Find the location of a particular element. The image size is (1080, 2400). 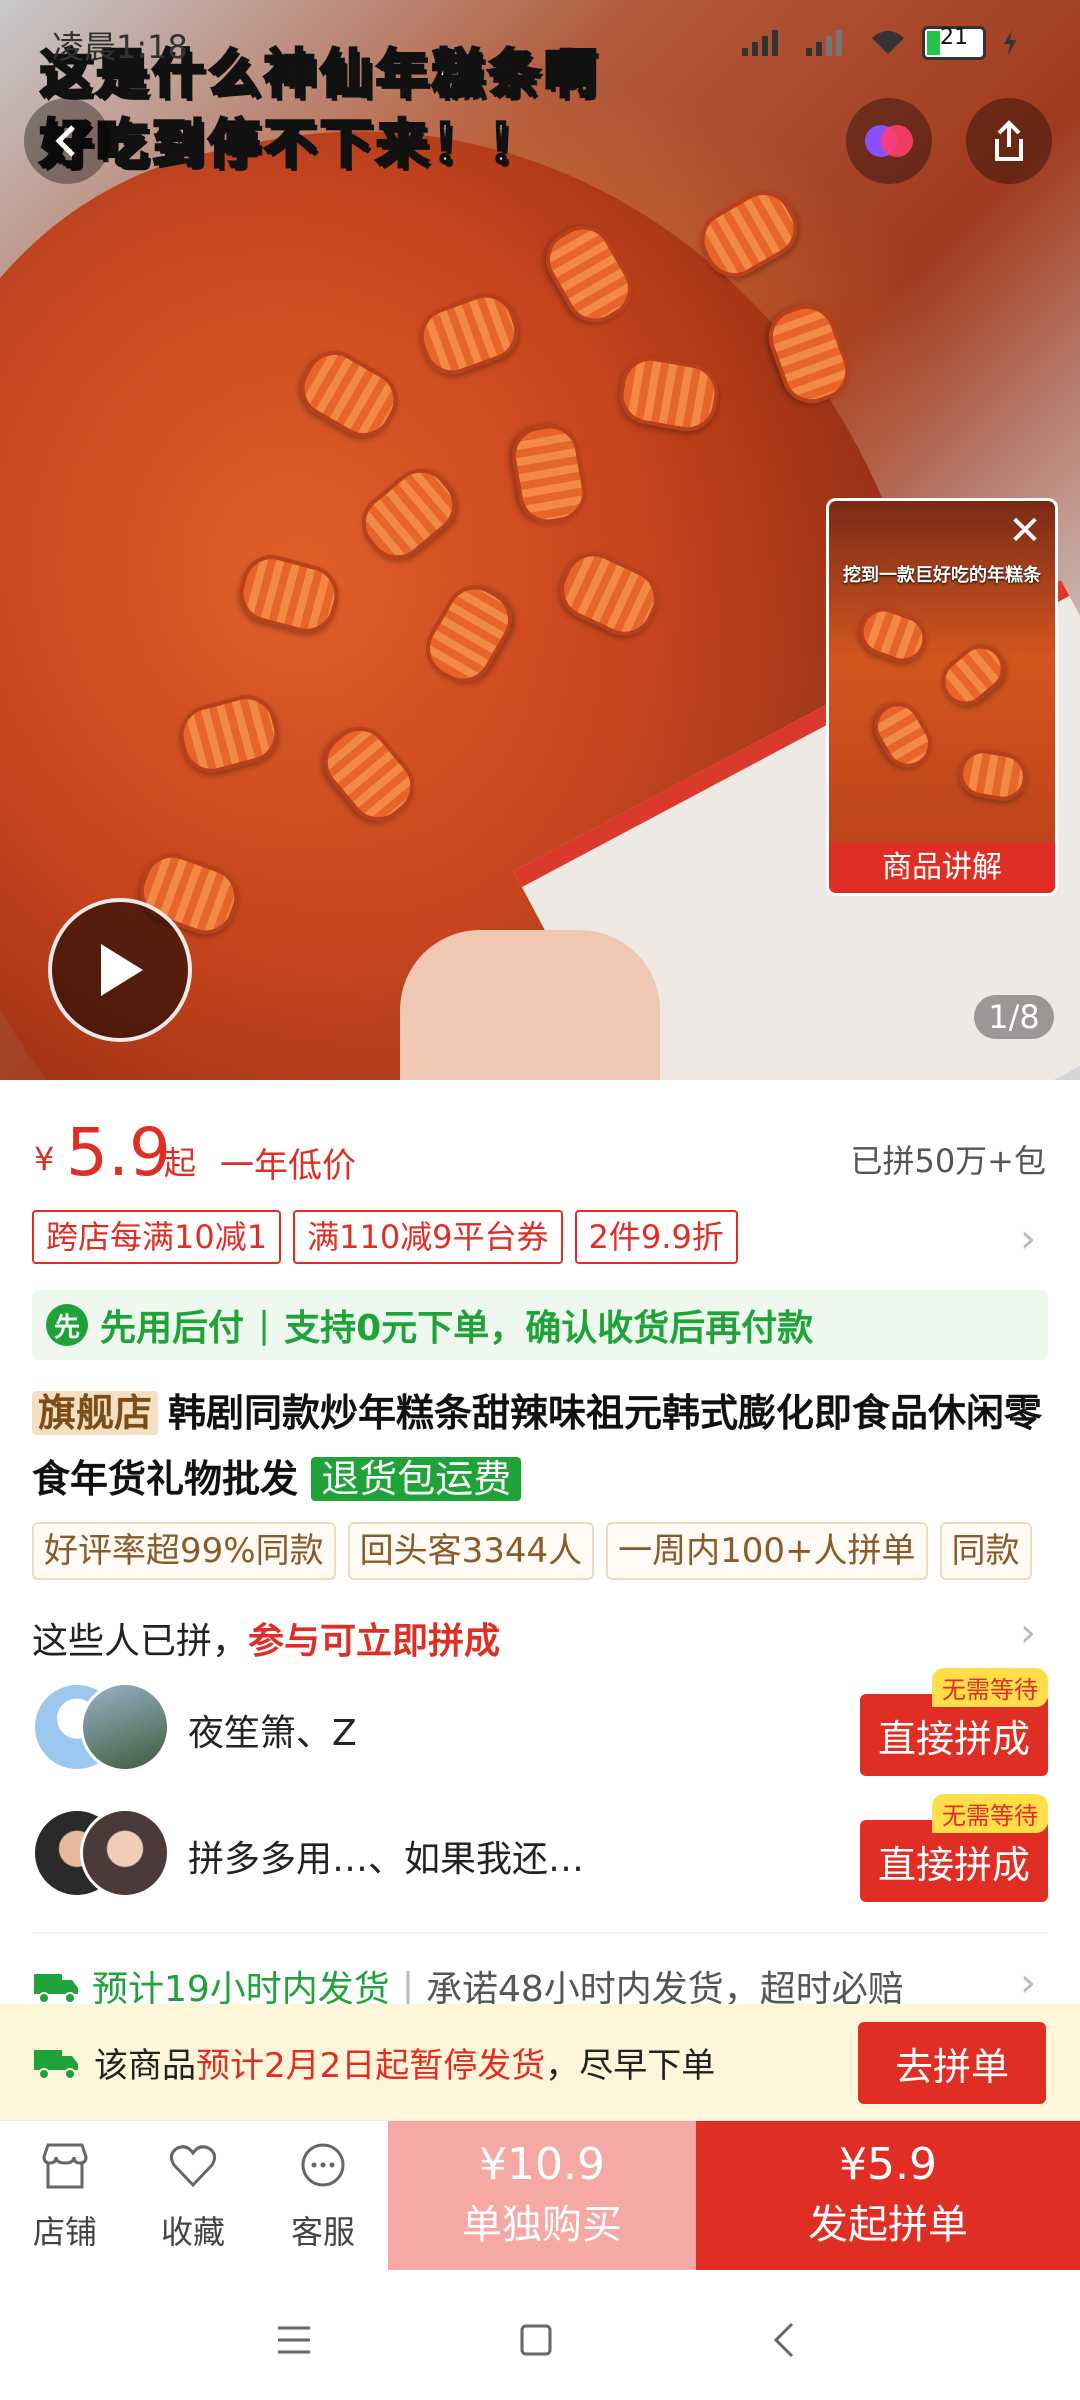

menu-icon is located at coordinates (294, 2340).